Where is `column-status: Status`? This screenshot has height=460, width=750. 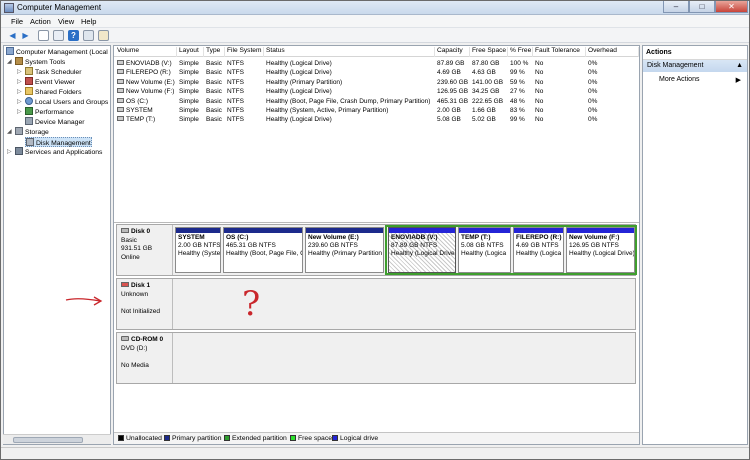
column-status: Status is located at coordinates (349, 52).